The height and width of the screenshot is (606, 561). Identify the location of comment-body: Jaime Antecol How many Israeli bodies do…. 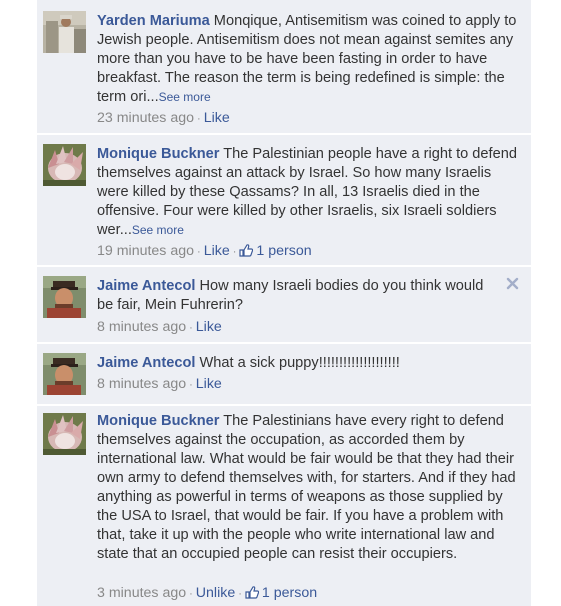
(297, 296).